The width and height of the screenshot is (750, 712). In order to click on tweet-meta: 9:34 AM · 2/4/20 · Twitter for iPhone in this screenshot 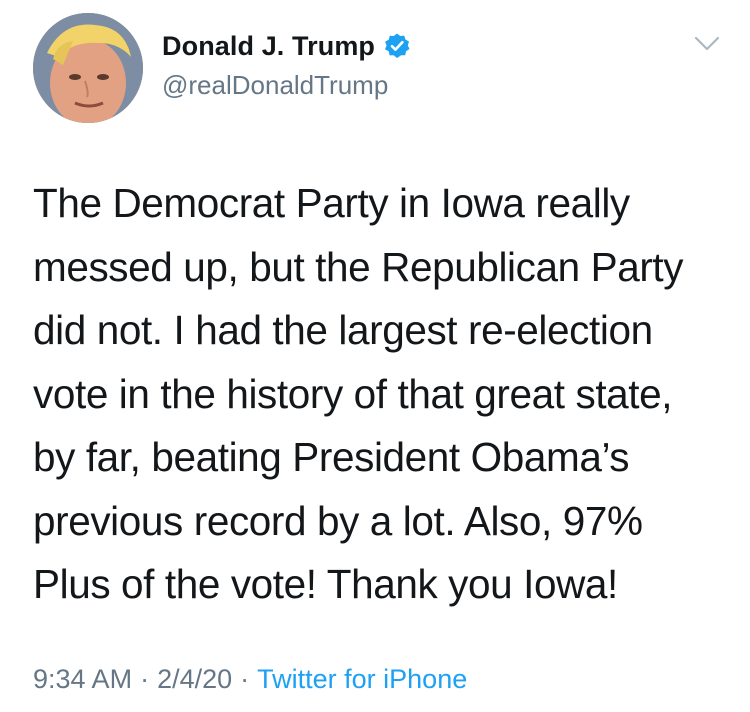, I will do `click(250, 679)`.